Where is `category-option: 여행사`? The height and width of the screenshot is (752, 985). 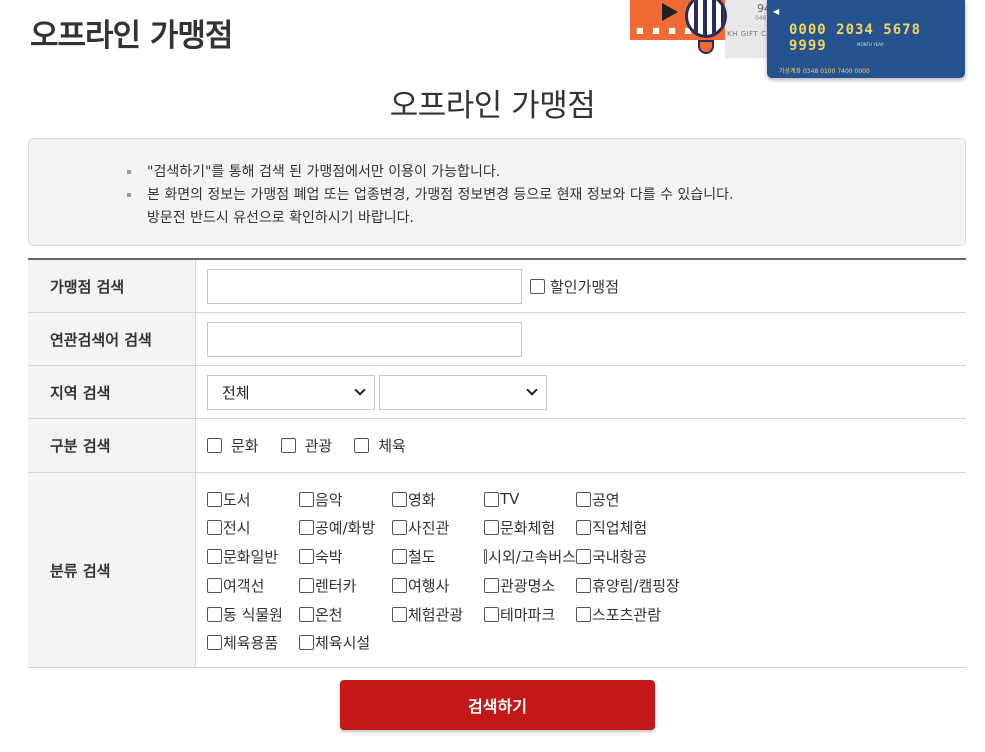 category-option: 여행사 is located at coordinates (438, 585).